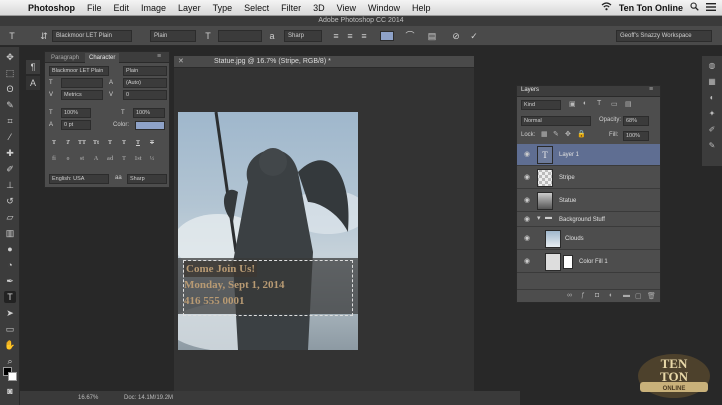 This screenshot has width=722, height=405. Describe the element at coordinates (582, 220) in the screenshot. I see `layer-name: Background Stuff` at that location.